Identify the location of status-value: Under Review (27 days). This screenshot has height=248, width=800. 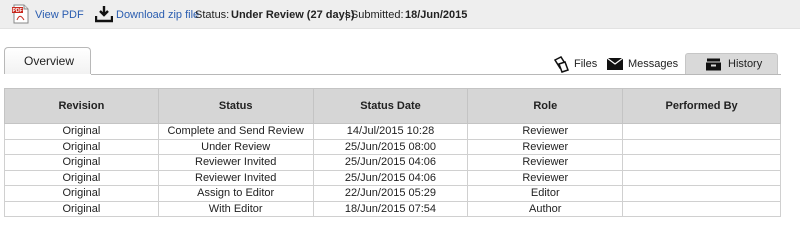
(293, 14).